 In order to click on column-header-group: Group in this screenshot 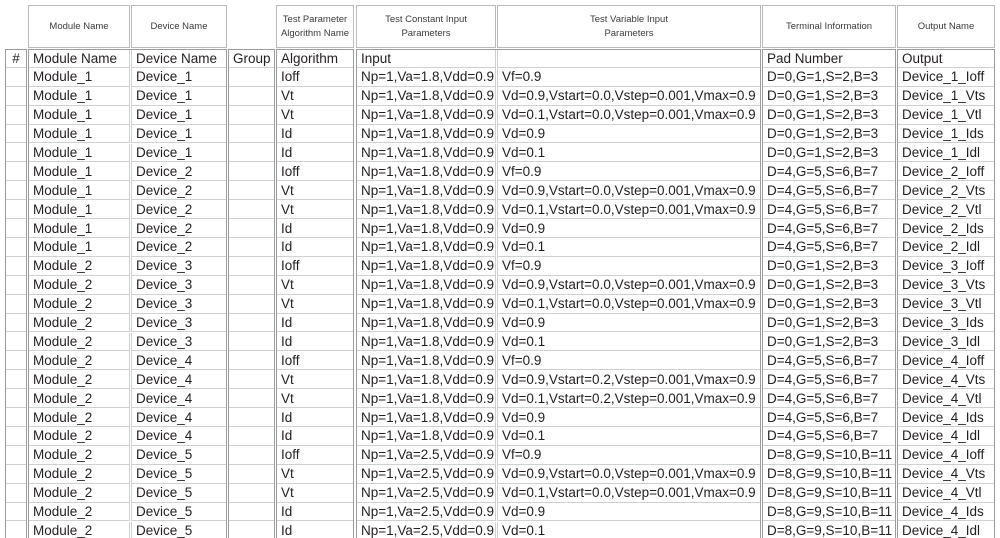, I will do `click(251, 58)`.